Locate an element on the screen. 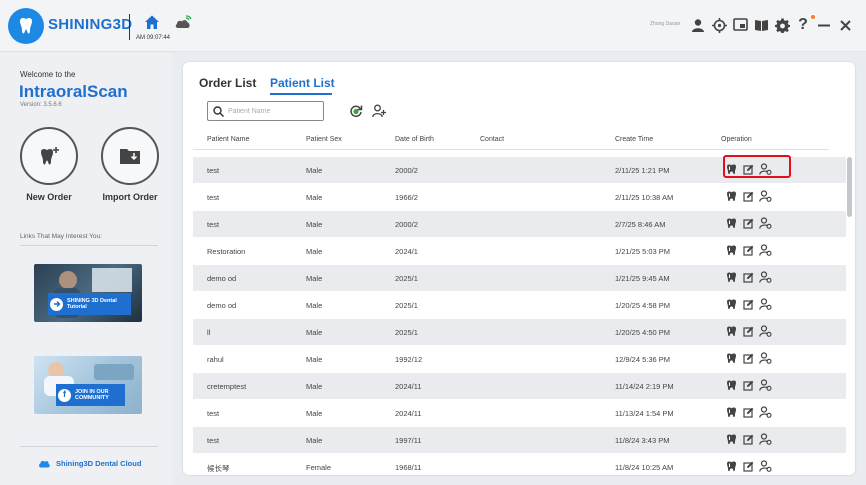 This screenshot has height=485, width=866. column-header-dob: Date of Birth is located at coordinates (414, 139).